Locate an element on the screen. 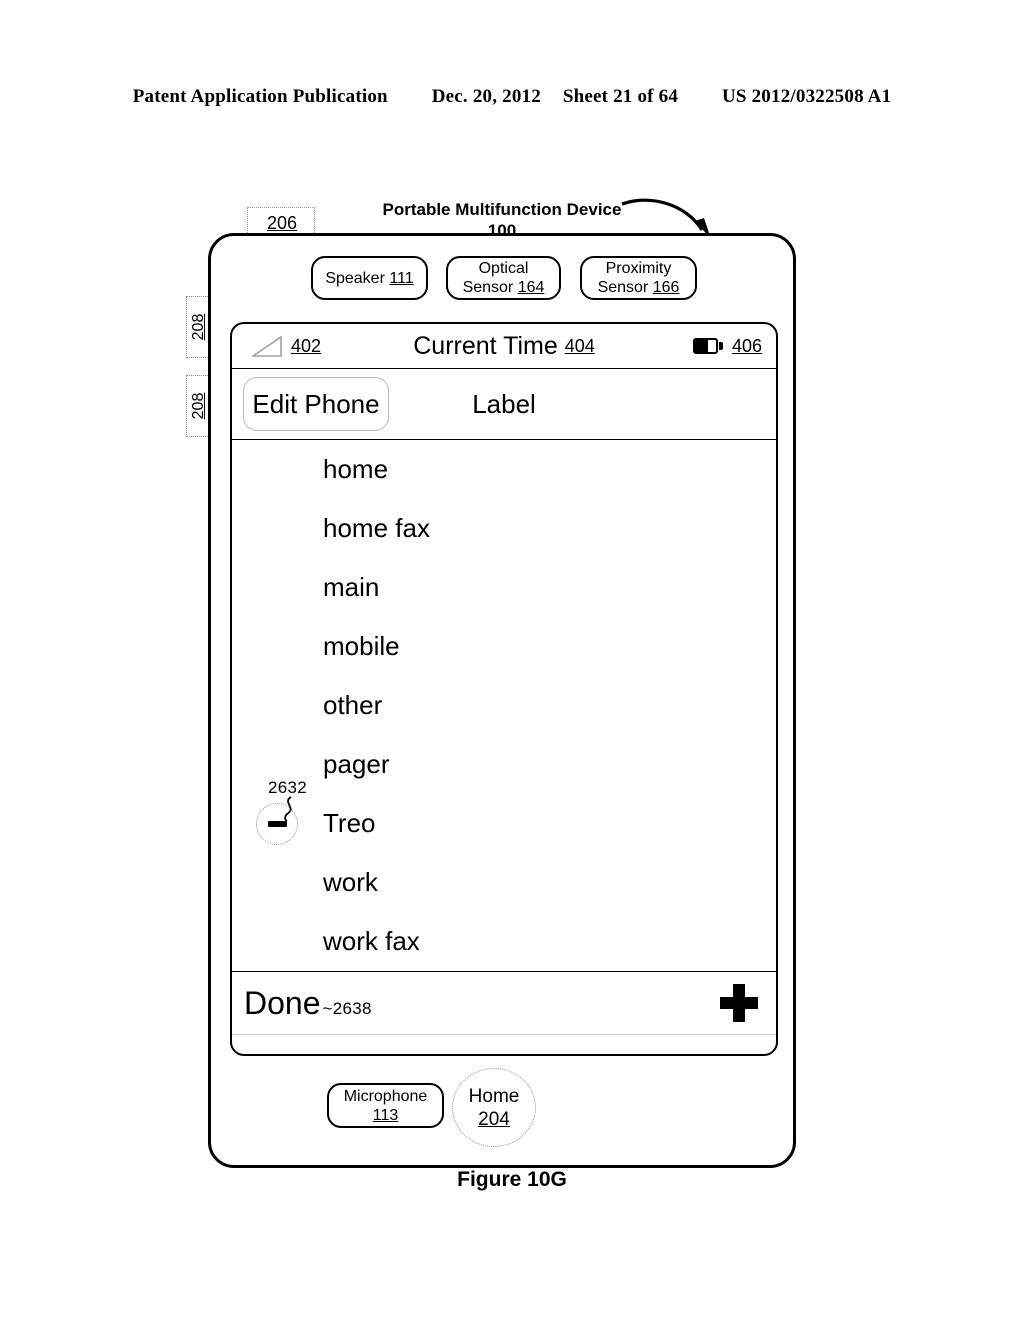 This screenshot has width=1024, height=1320. done-reference-number: ~2638 is located at coordinates (347, 1008).